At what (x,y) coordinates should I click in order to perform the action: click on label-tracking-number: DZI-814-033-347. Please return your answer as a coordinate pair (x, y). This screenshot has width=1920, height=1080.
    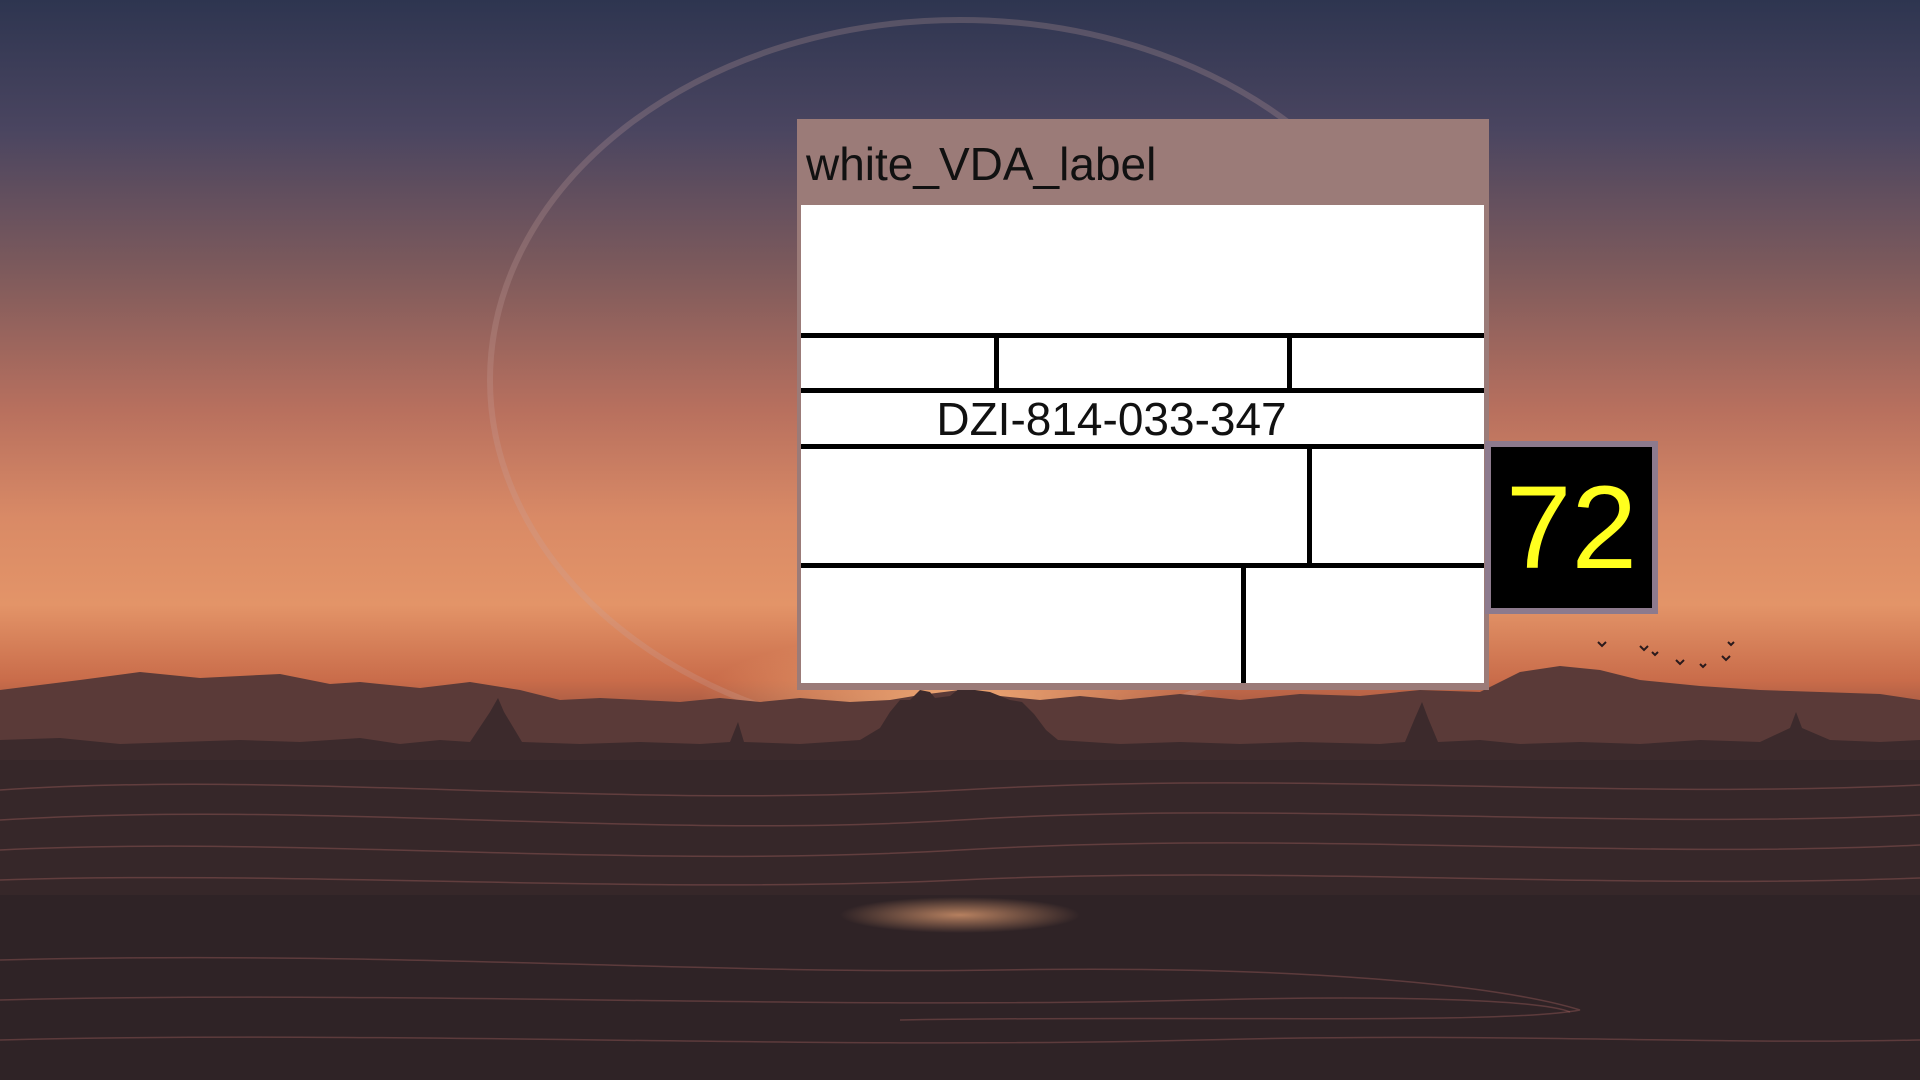
    Looking at the image, I should click on (1111, 419).